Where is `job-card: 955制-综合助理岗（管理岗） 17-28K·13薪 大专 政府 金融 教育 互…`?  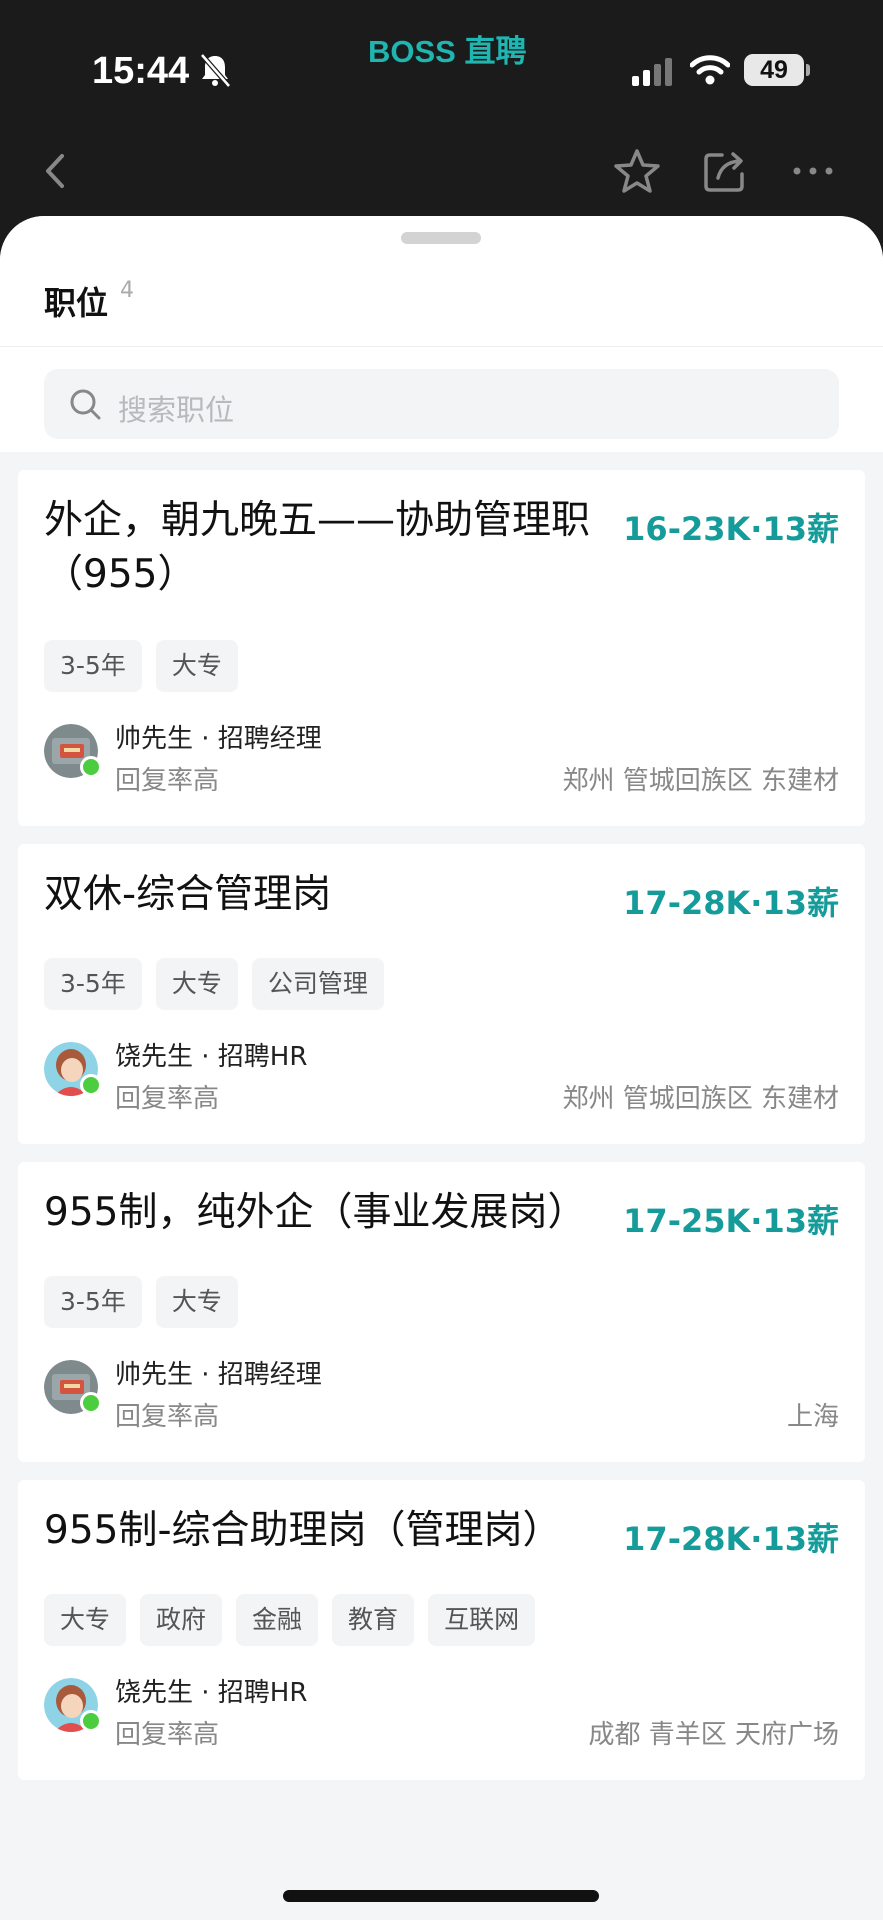 job-card: 955制-综合助理岗（管理岗） 17-28K·13薪 大专 政府 金融 教育 互… is located at coordinates (441, 1630).